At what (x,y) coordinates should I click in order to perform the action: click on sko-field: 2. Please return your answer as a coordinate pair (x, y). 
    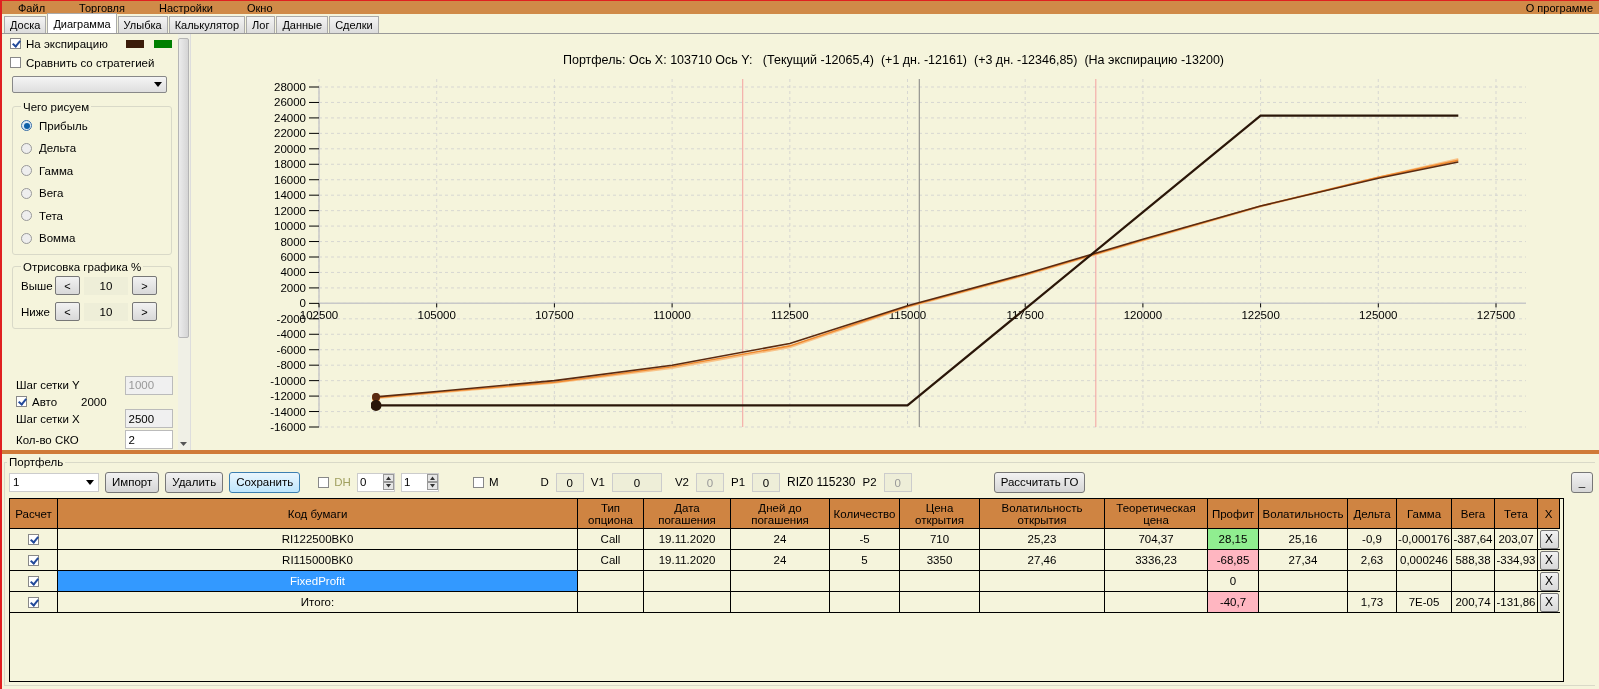
    Looking at the image, I should click on (148, 440).